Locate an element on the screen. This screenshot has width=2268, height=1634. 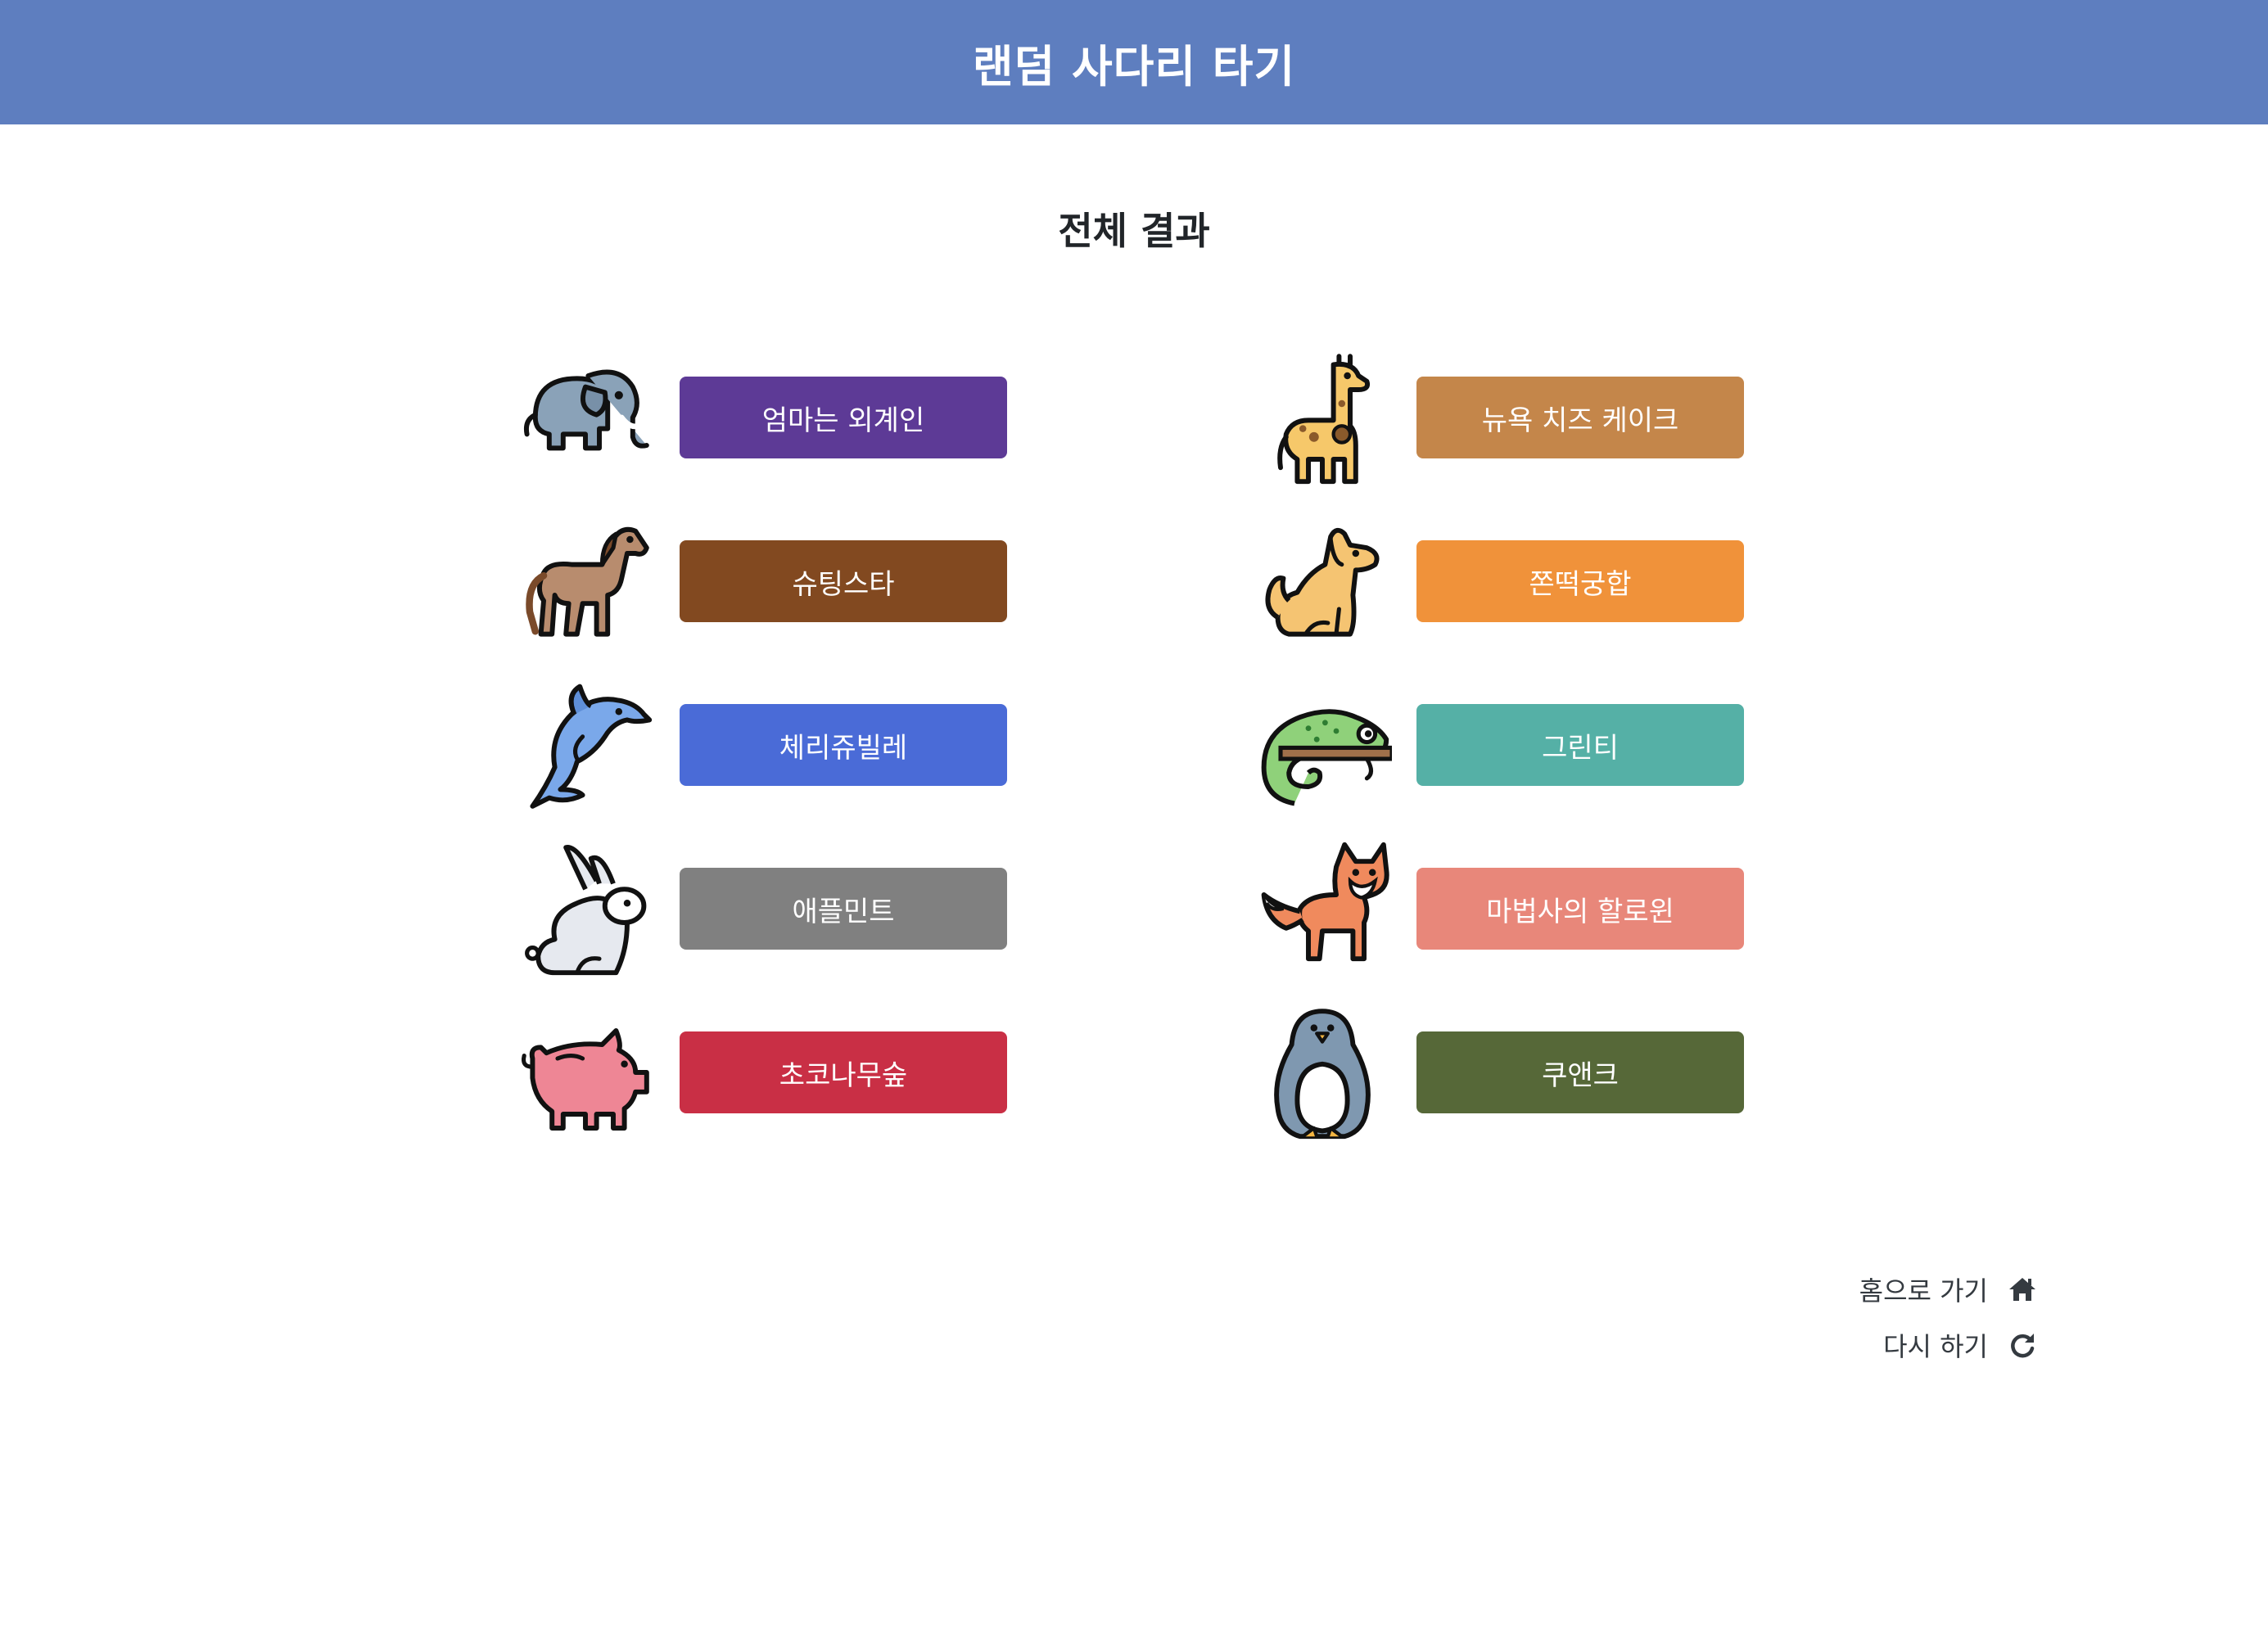
result-row: 마법사의 할로윈 is located at coordinates (1605, 909).